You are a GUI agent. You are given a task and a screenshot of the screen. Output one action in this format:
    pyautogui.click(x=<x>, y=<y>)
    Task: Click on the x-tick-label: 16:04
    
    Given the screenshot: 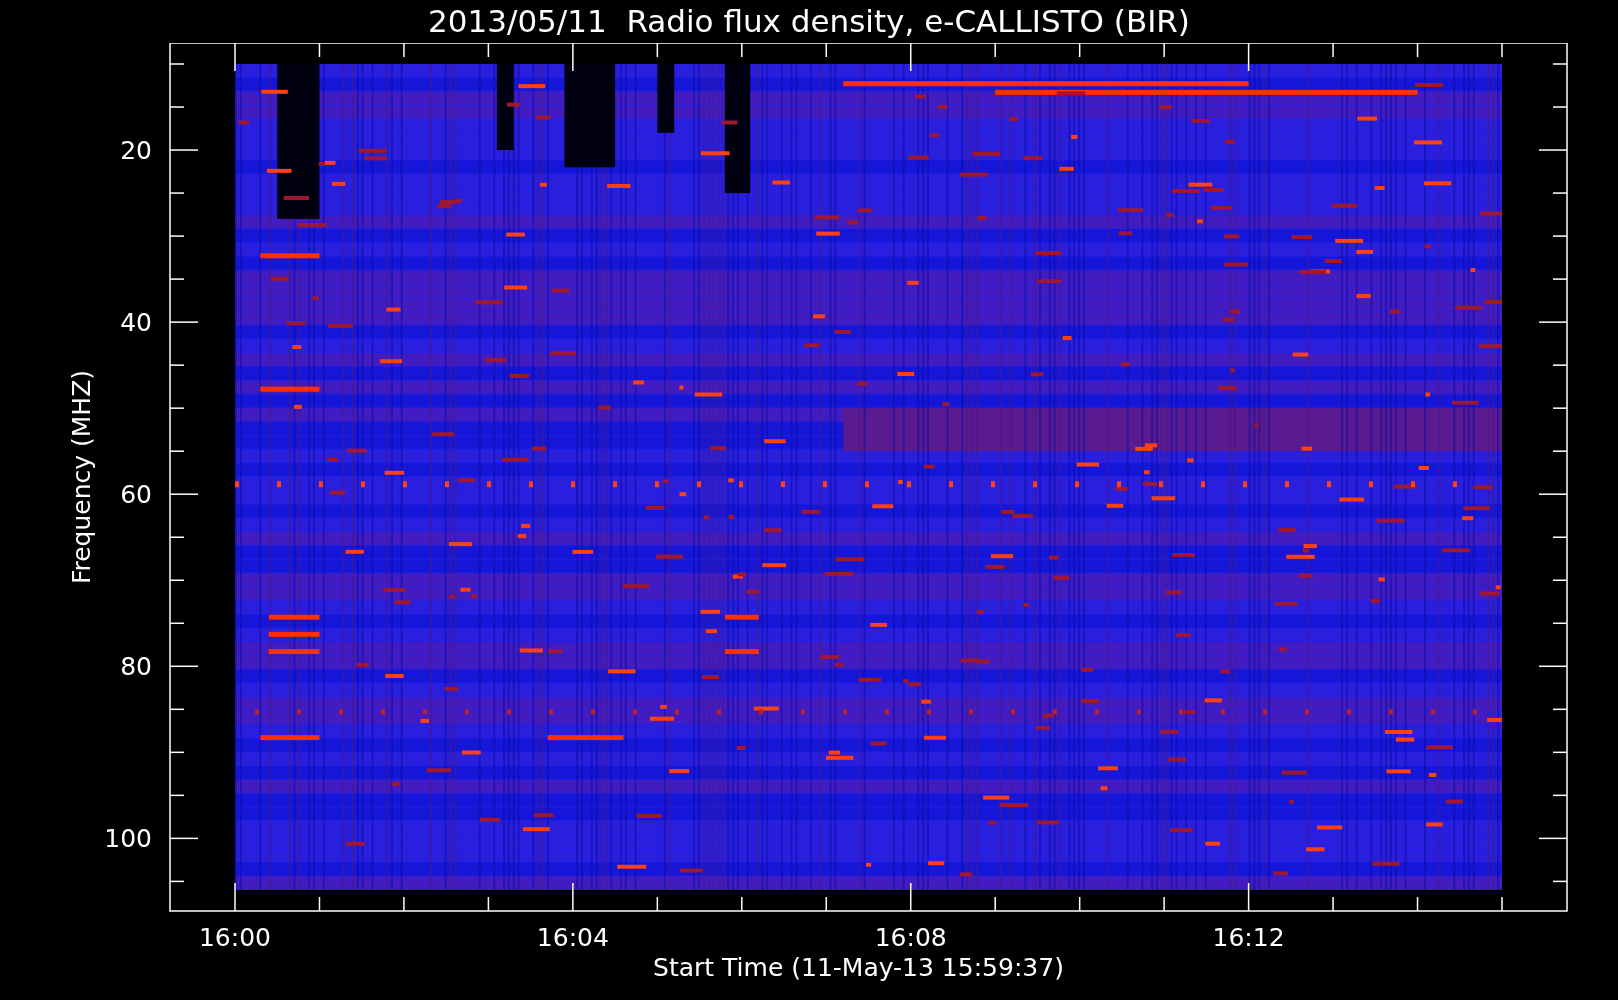 What is the action you would take?
    pyautogui.click(x=572, y=937)
    